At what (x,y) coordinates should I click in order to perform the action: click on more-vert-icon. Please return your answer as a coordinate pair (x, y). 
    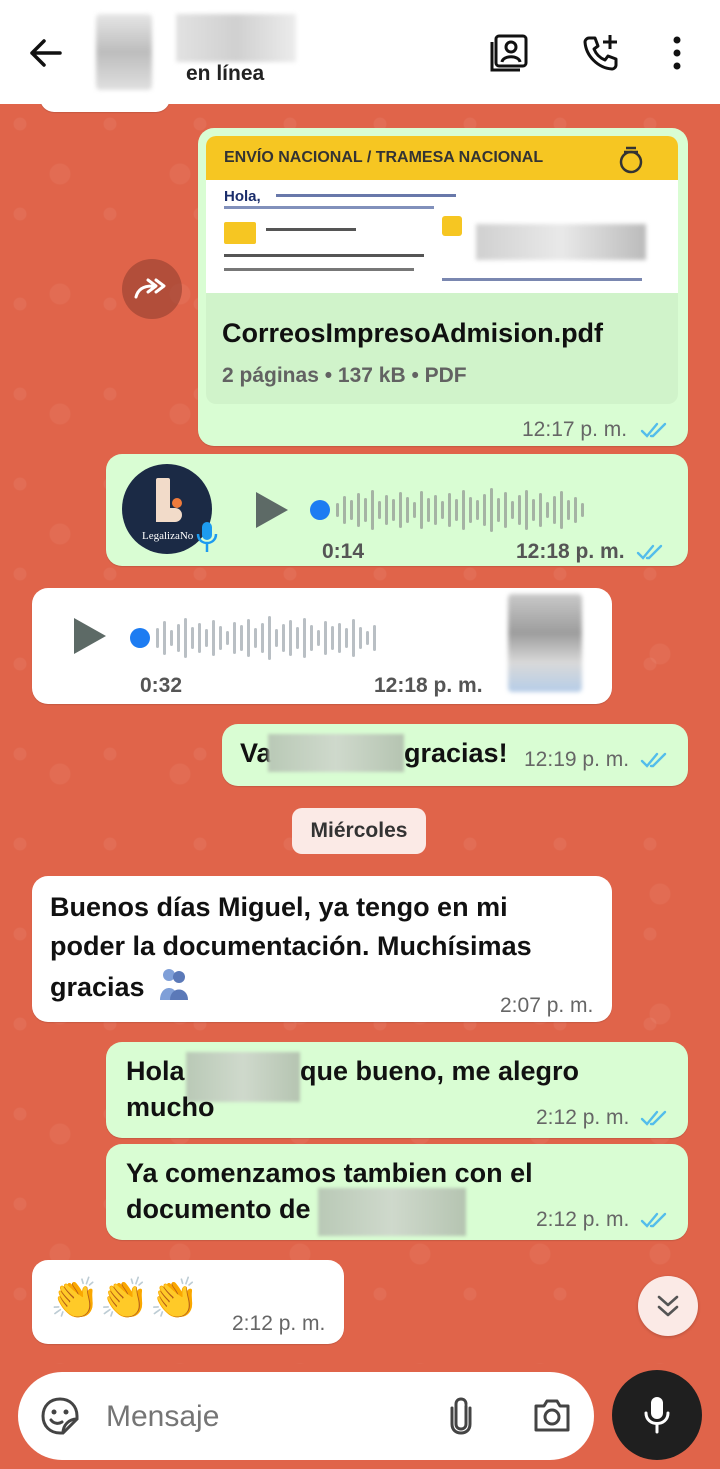
    Looking at the image, I should click on (677, 53).